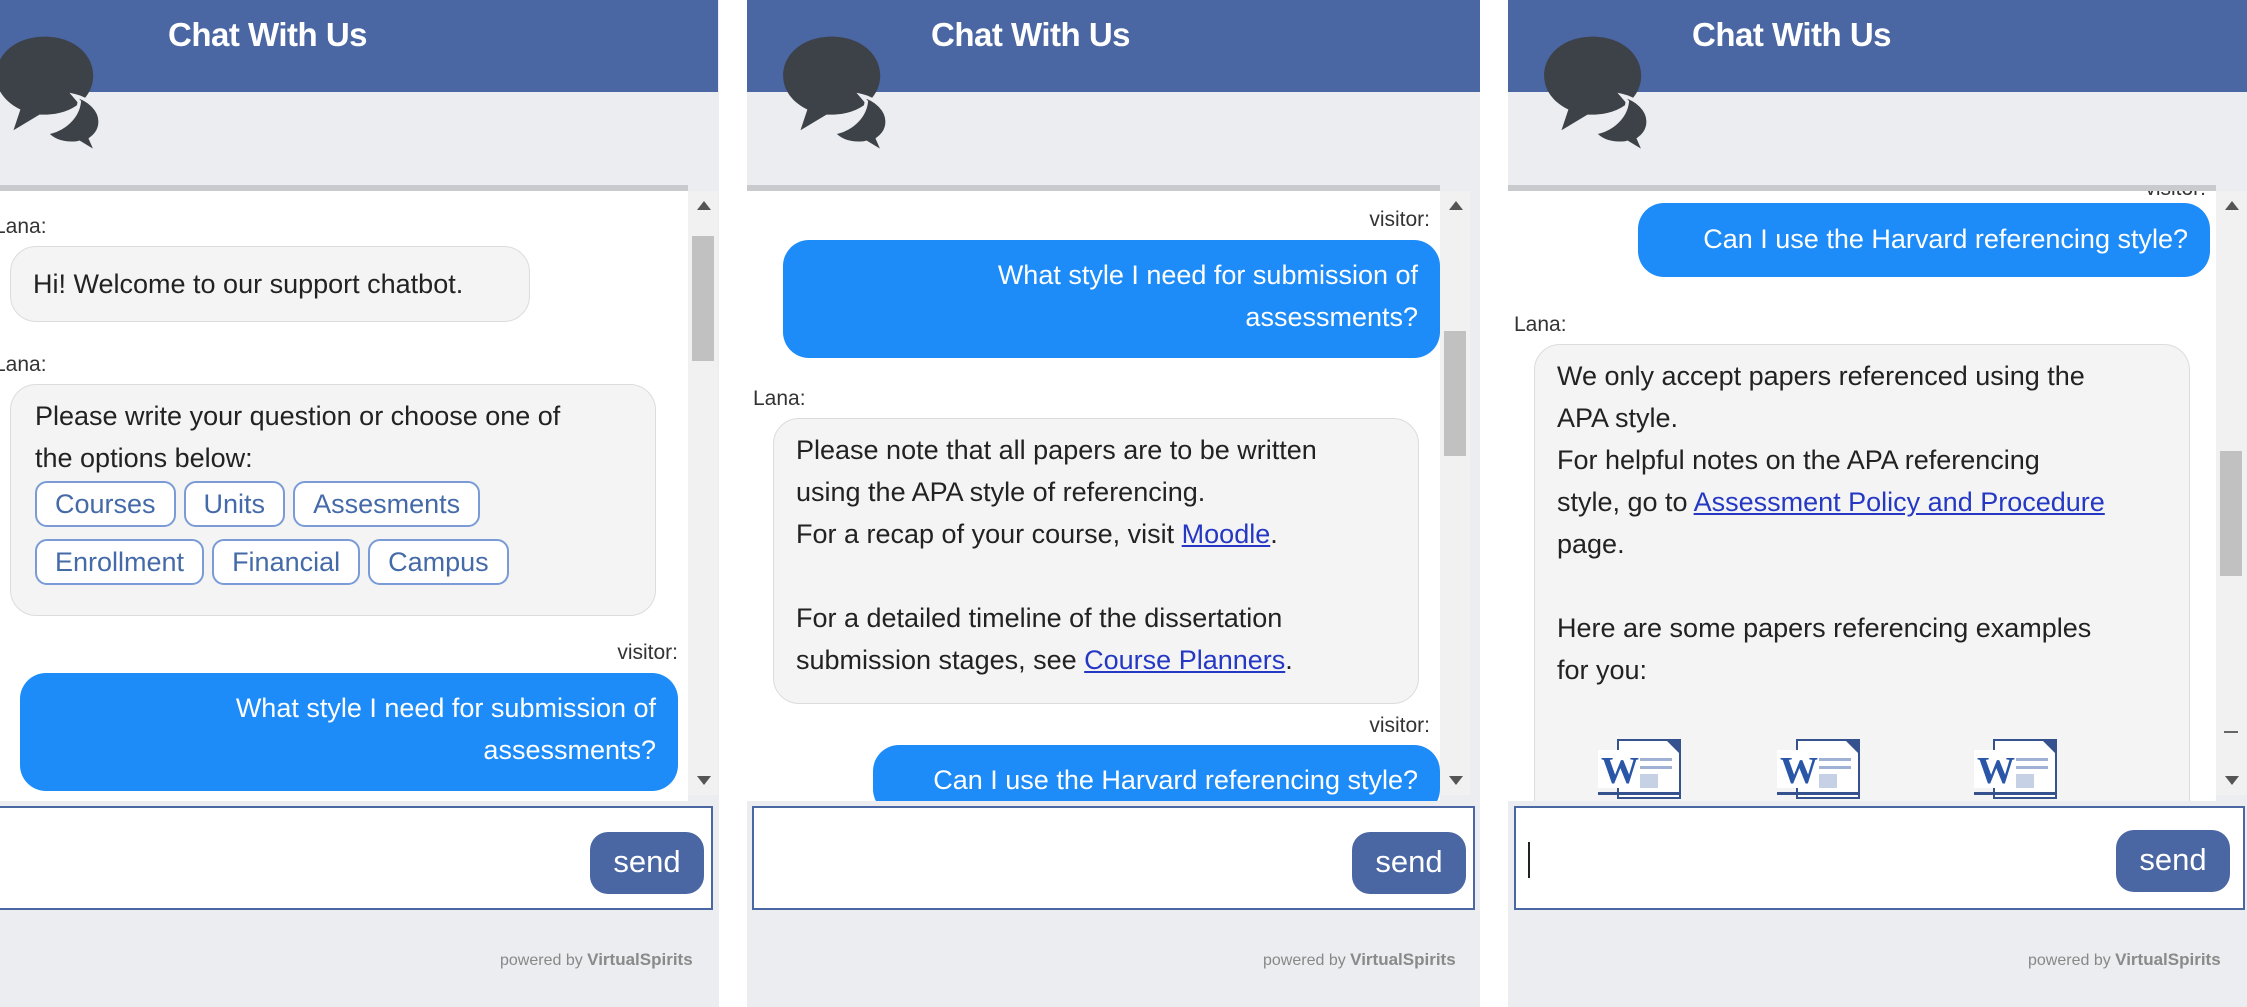 Image resolution: width=2247 pixels, height=1007 pixels. I want to click on message-text: for you:, so click(1602, 670).